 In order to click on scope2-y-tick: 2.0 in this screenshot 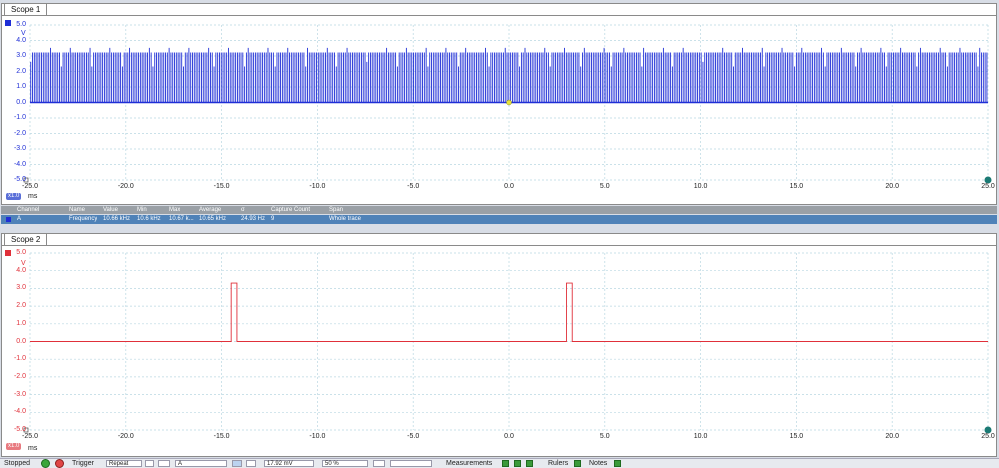, I will do `click(21, 306)`.